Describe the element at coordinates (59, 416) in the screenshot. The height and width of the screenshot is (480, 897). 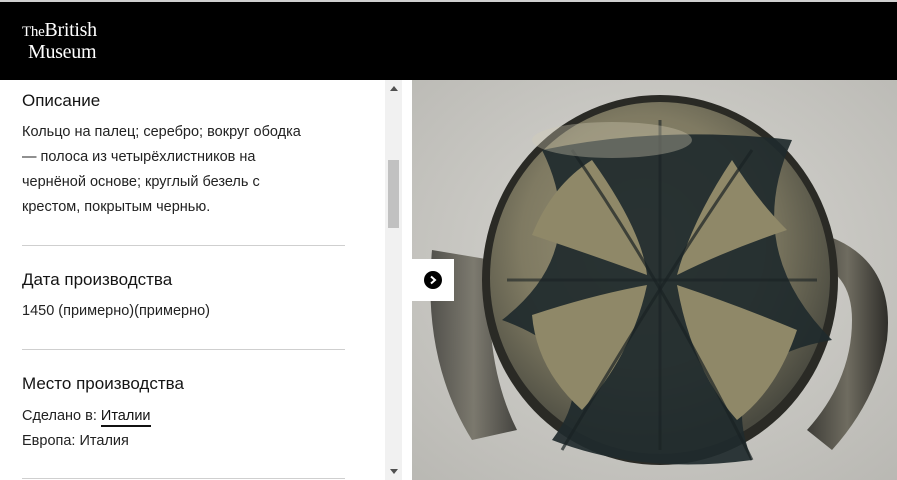
I see `made-in-label: Сделано в:` at that location.